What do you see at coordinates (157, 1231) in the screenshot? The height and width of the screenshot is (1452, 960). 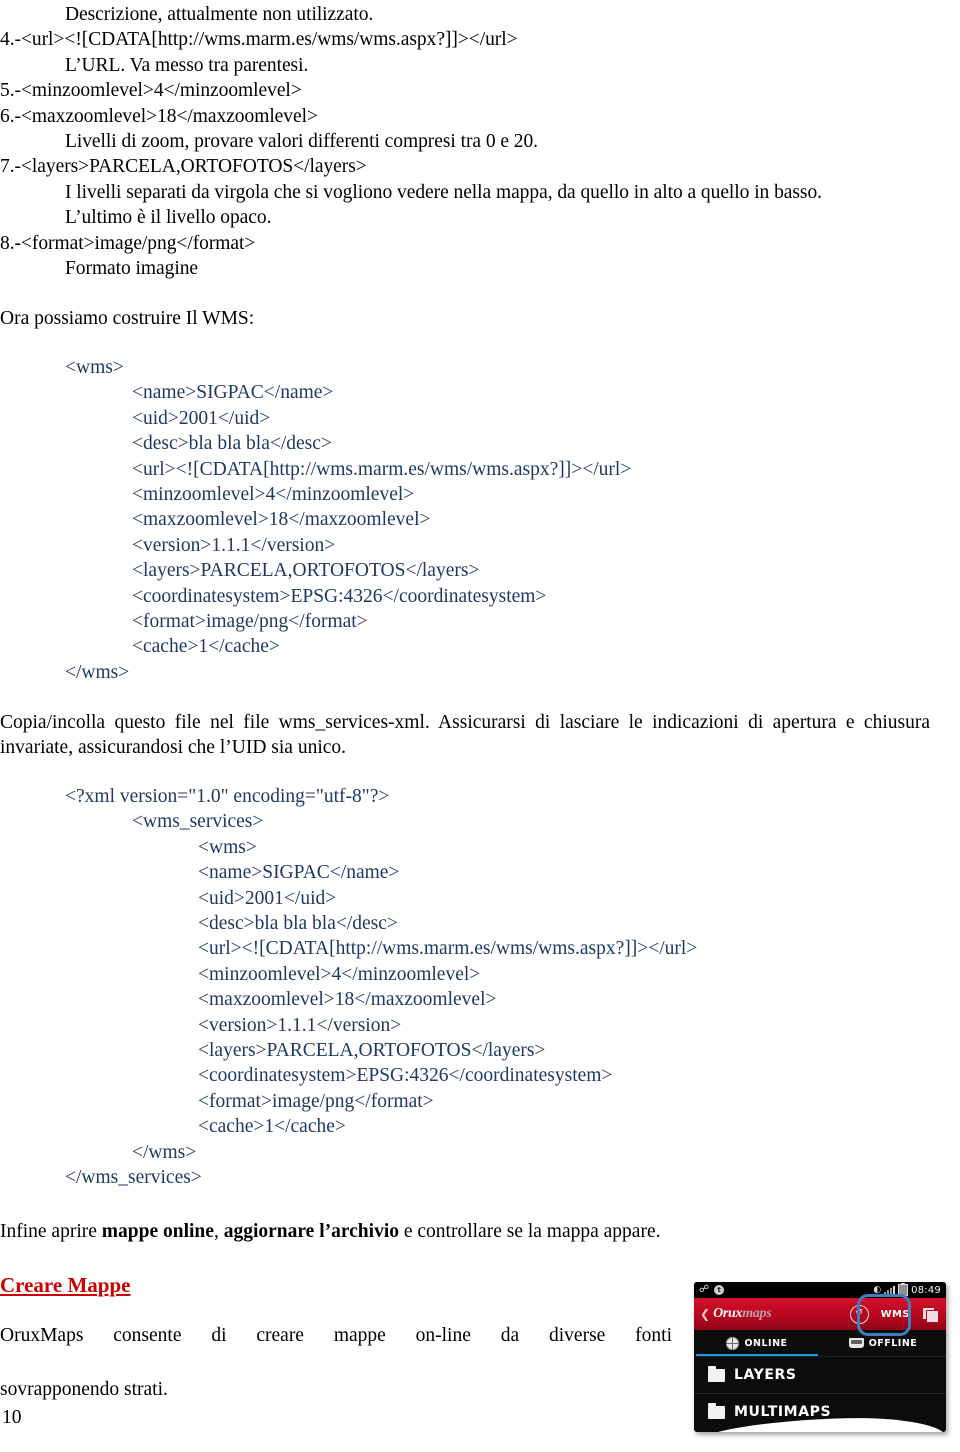 I see `final-bold-maps-online: mappe online` at bounding box center [157, 1231].